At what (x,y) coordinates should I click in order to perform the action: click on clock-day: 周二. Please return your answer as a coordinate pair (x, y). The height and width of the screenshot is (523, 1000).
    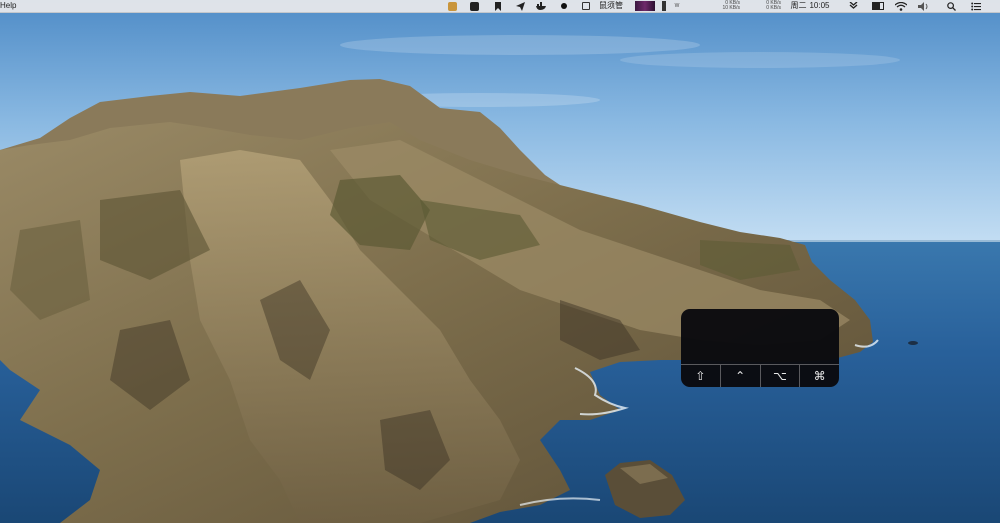
    Looking at the image, I should click on (798, 5).